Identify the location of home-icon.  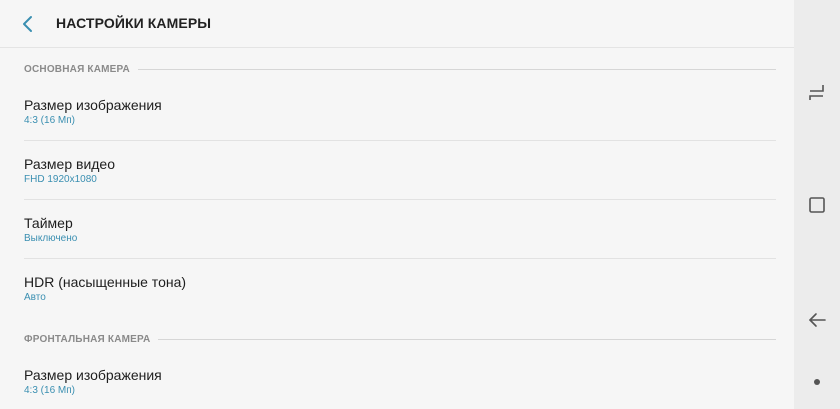
(817, 205).